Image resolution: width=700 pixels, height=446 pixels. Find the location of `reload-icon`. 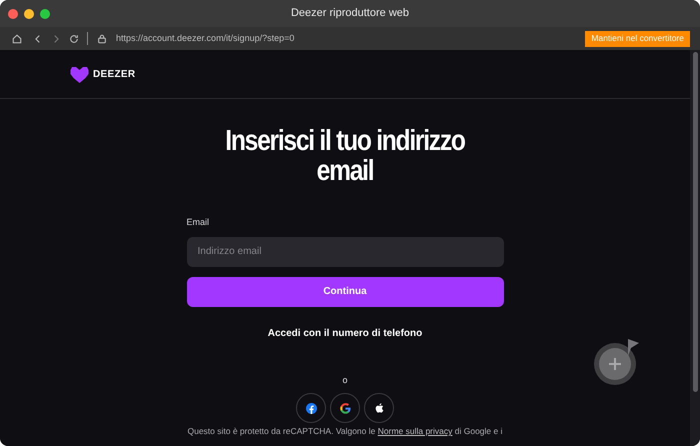

reload-icon is located at coordinates (74, 39).